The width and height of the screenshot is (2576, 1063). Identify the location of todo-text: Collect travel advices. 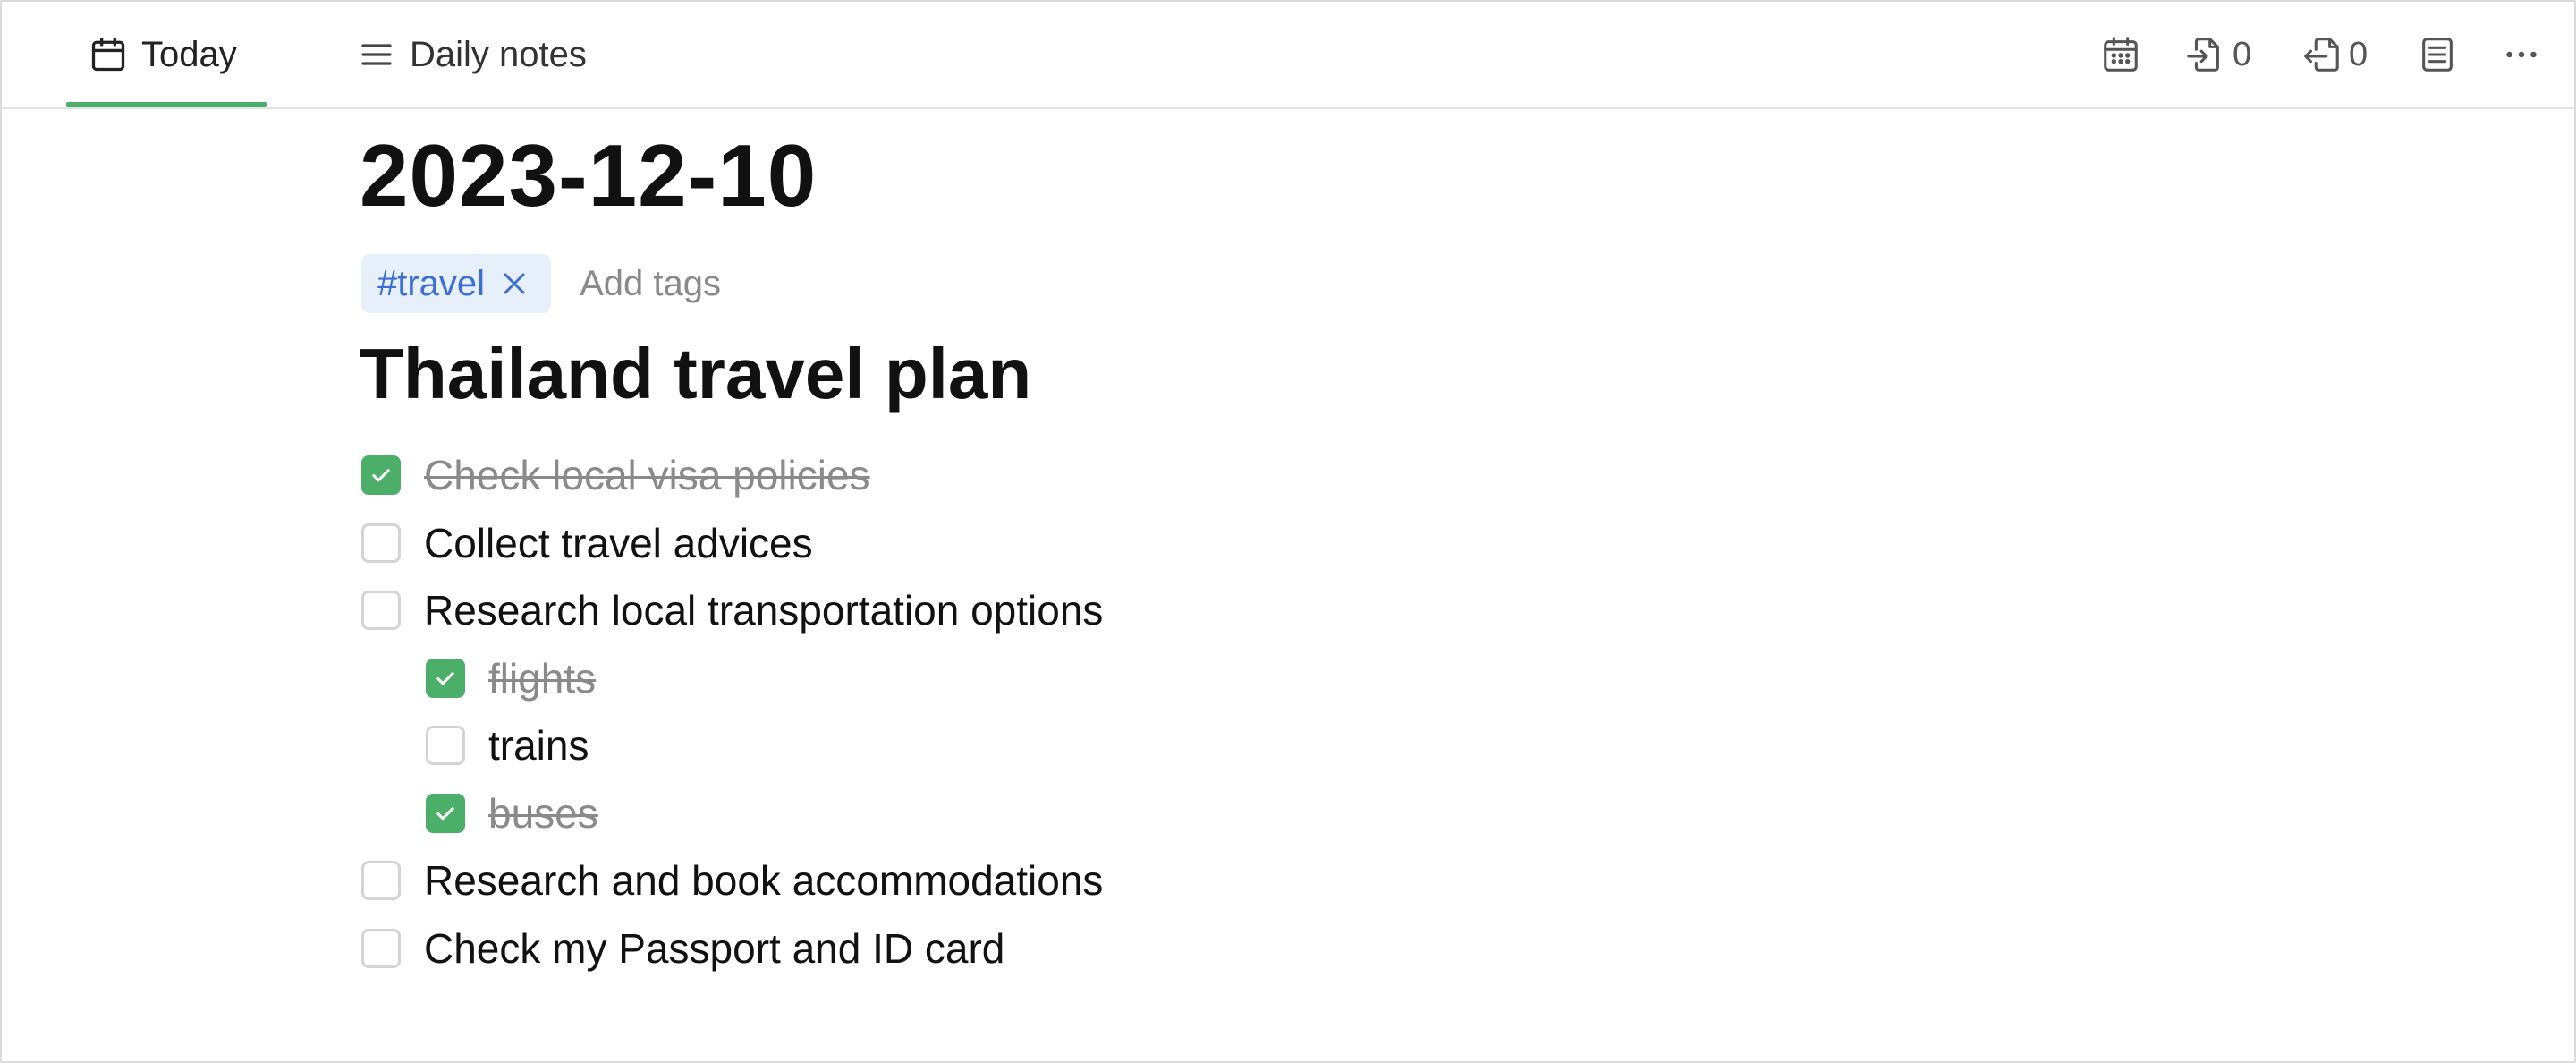
(618, 543).